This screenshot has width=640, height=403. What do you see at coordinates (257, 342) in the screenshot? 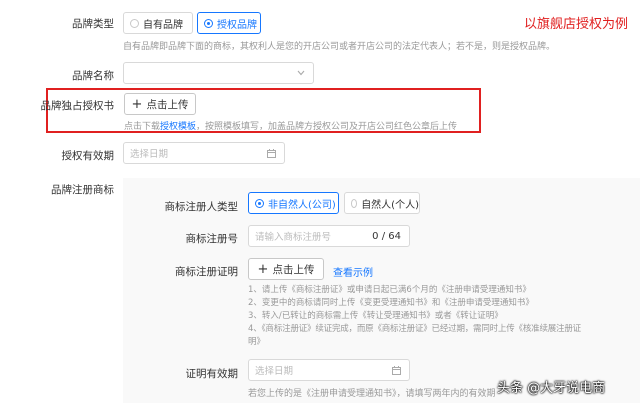
I see `reg-proof-step-4-cont: 明》` at bounding box center [257, 342].